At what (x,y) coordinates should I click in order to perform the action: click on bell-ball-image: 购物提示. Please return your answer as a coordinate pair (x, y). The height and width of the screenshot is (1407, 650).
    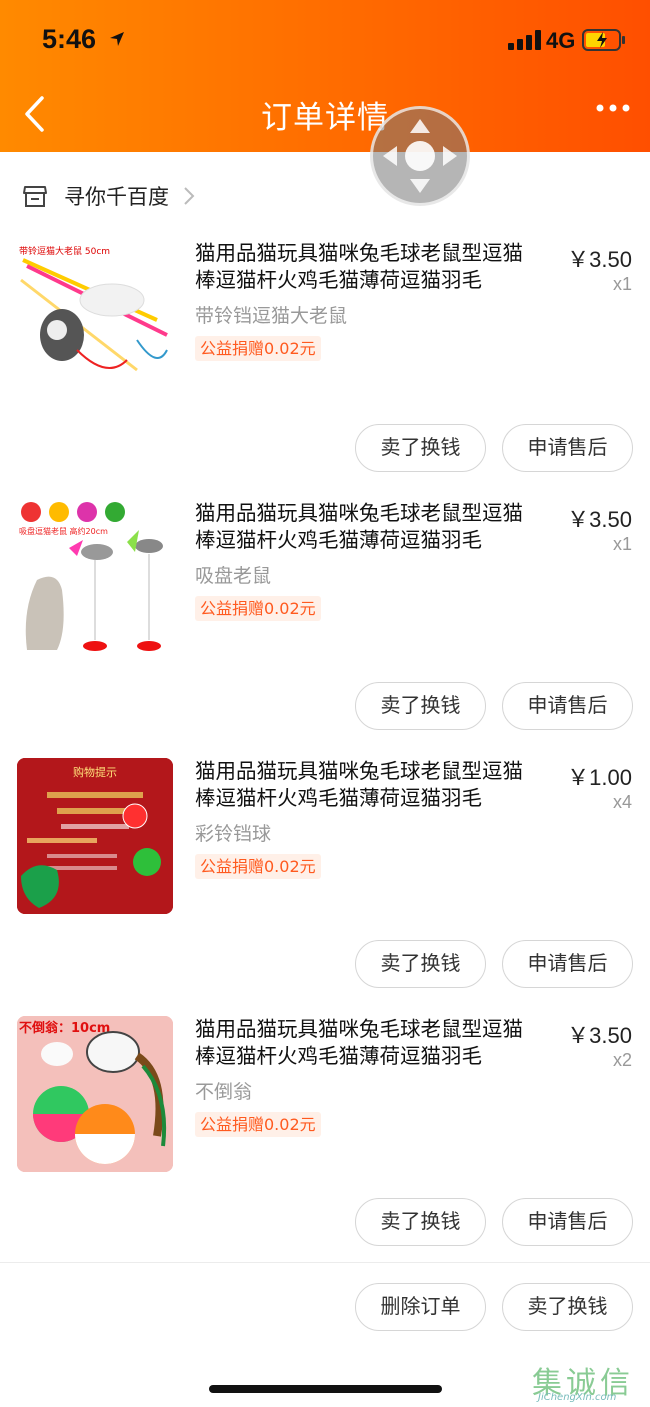
    Looking at the image, I should click on (95, 836).